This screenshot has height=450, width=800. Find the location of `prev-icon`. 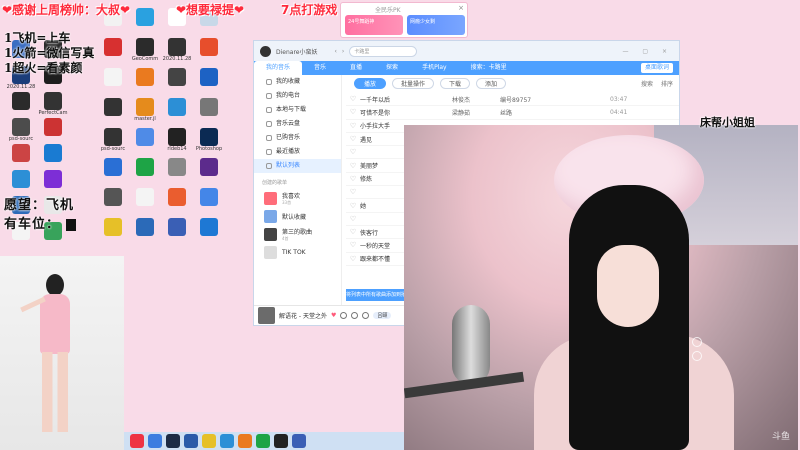

prev-icon is located at coordinates (344, 315).